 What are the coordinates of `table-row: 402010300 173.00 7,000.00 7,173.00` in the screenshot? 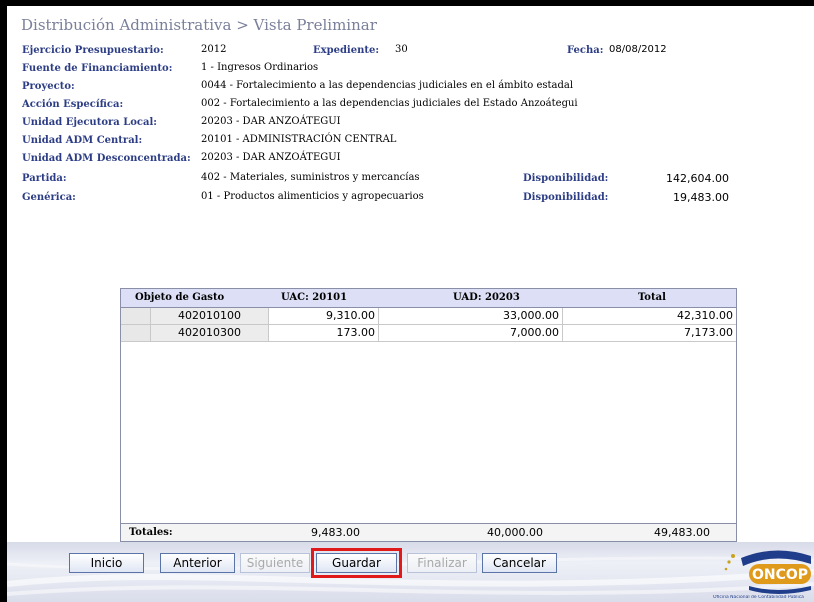 It's located at (428, 333).